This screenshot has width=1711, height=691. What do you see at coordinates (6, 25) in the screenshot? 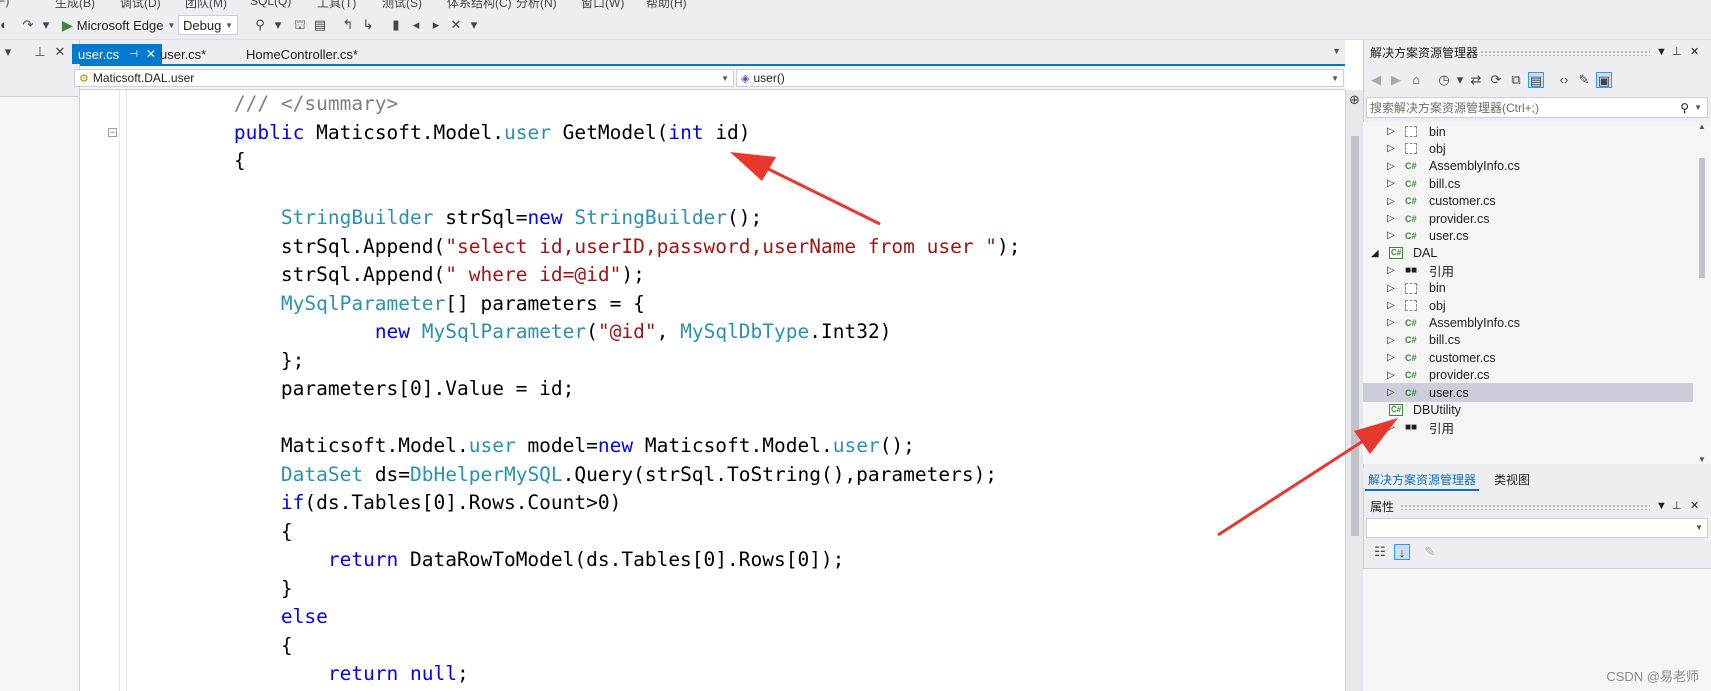
I see `circle-arrow-icon: ◐` at bounding box center [6, 25].